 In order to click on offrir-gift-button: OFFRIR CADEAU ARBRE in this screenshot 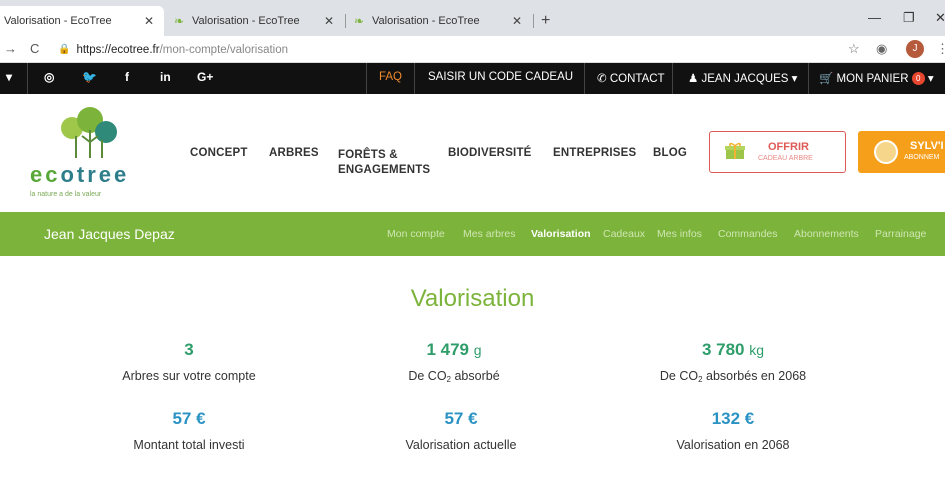, I will do `click(777, 152)`.